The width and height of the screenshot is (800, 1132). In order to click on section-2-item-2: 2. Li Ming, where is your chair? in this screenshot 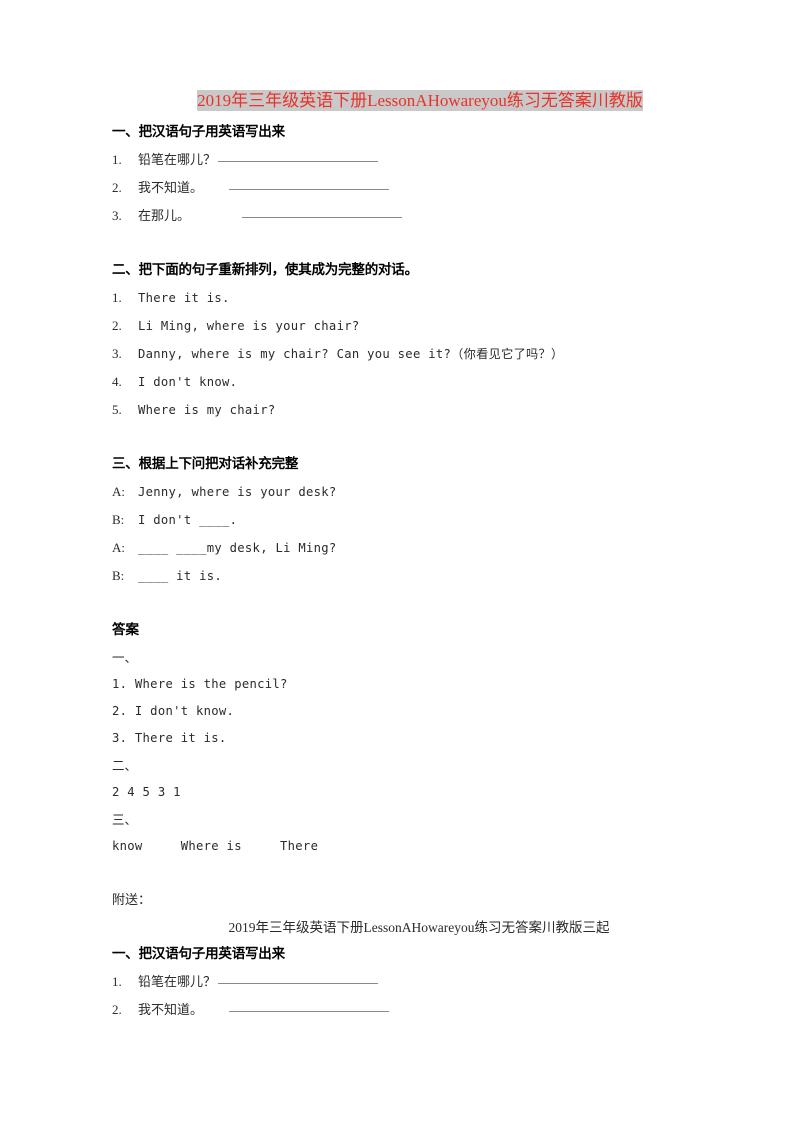, I will do `click(412, 326)`.